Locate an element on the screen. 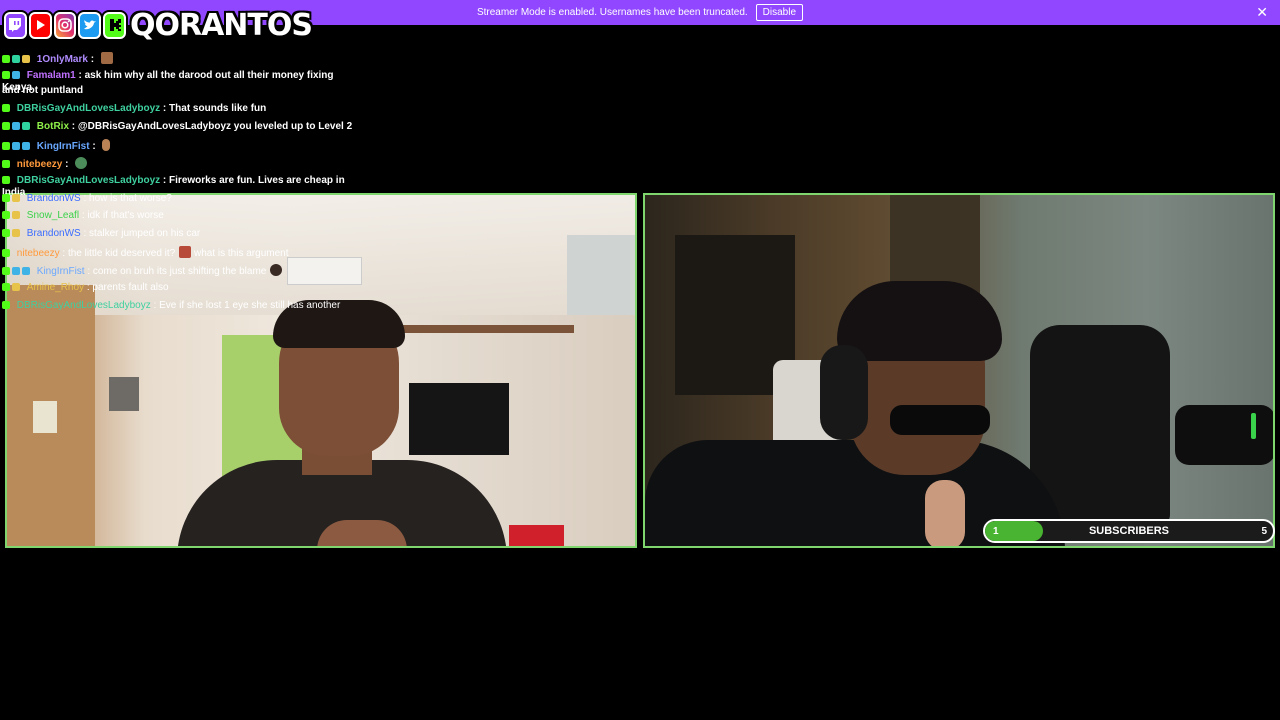 This screenshot has height=720, width=1280. chat-message: nitebeezy : is located at coordinates (182, 164).